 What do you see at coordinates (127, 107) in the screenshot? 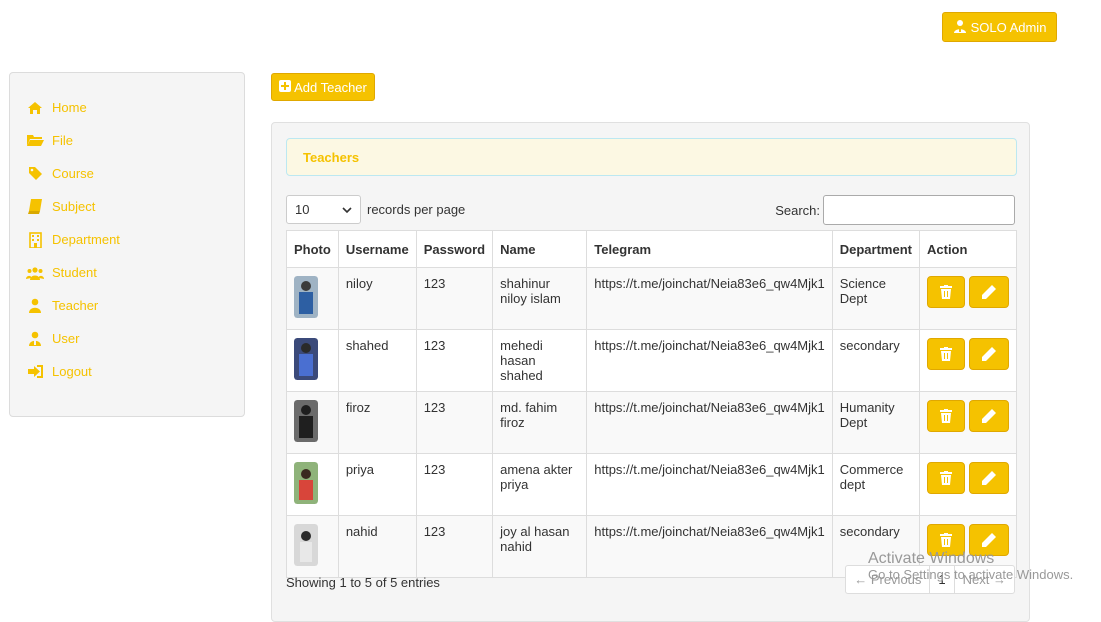
I see `sidebar-item-home: Home` at bounding box center [127, 107].